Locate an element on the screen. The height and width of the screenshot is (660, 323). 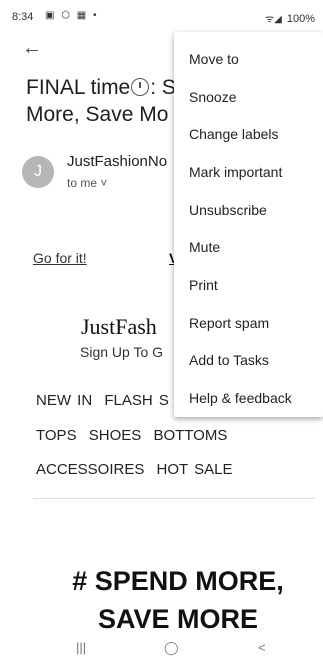
category-bottoms: BOTTOMS is located at coordinates (190, 435).